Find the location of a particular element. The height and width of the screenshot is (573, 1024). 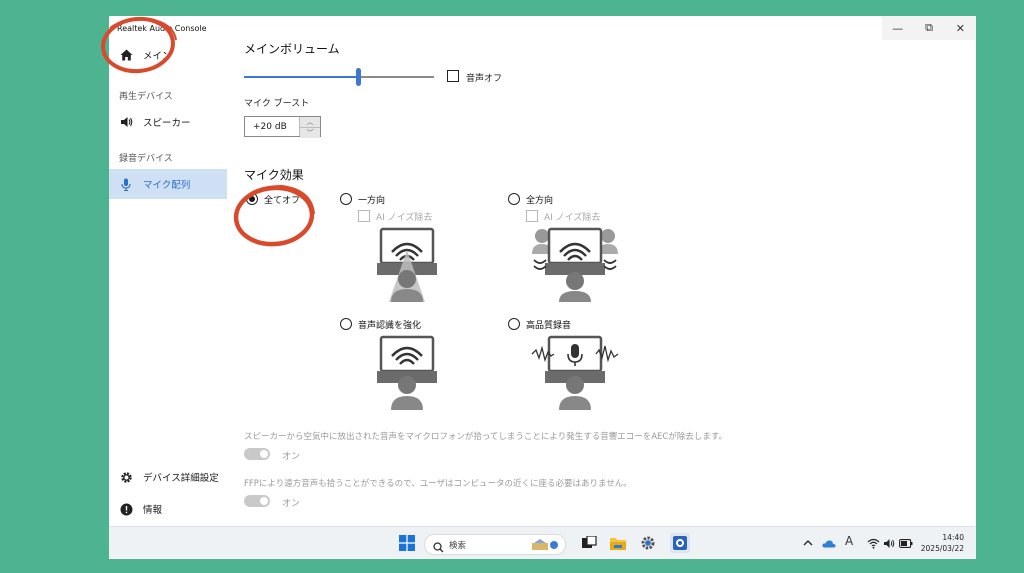

search-icon is located at coordinates (438, 547).